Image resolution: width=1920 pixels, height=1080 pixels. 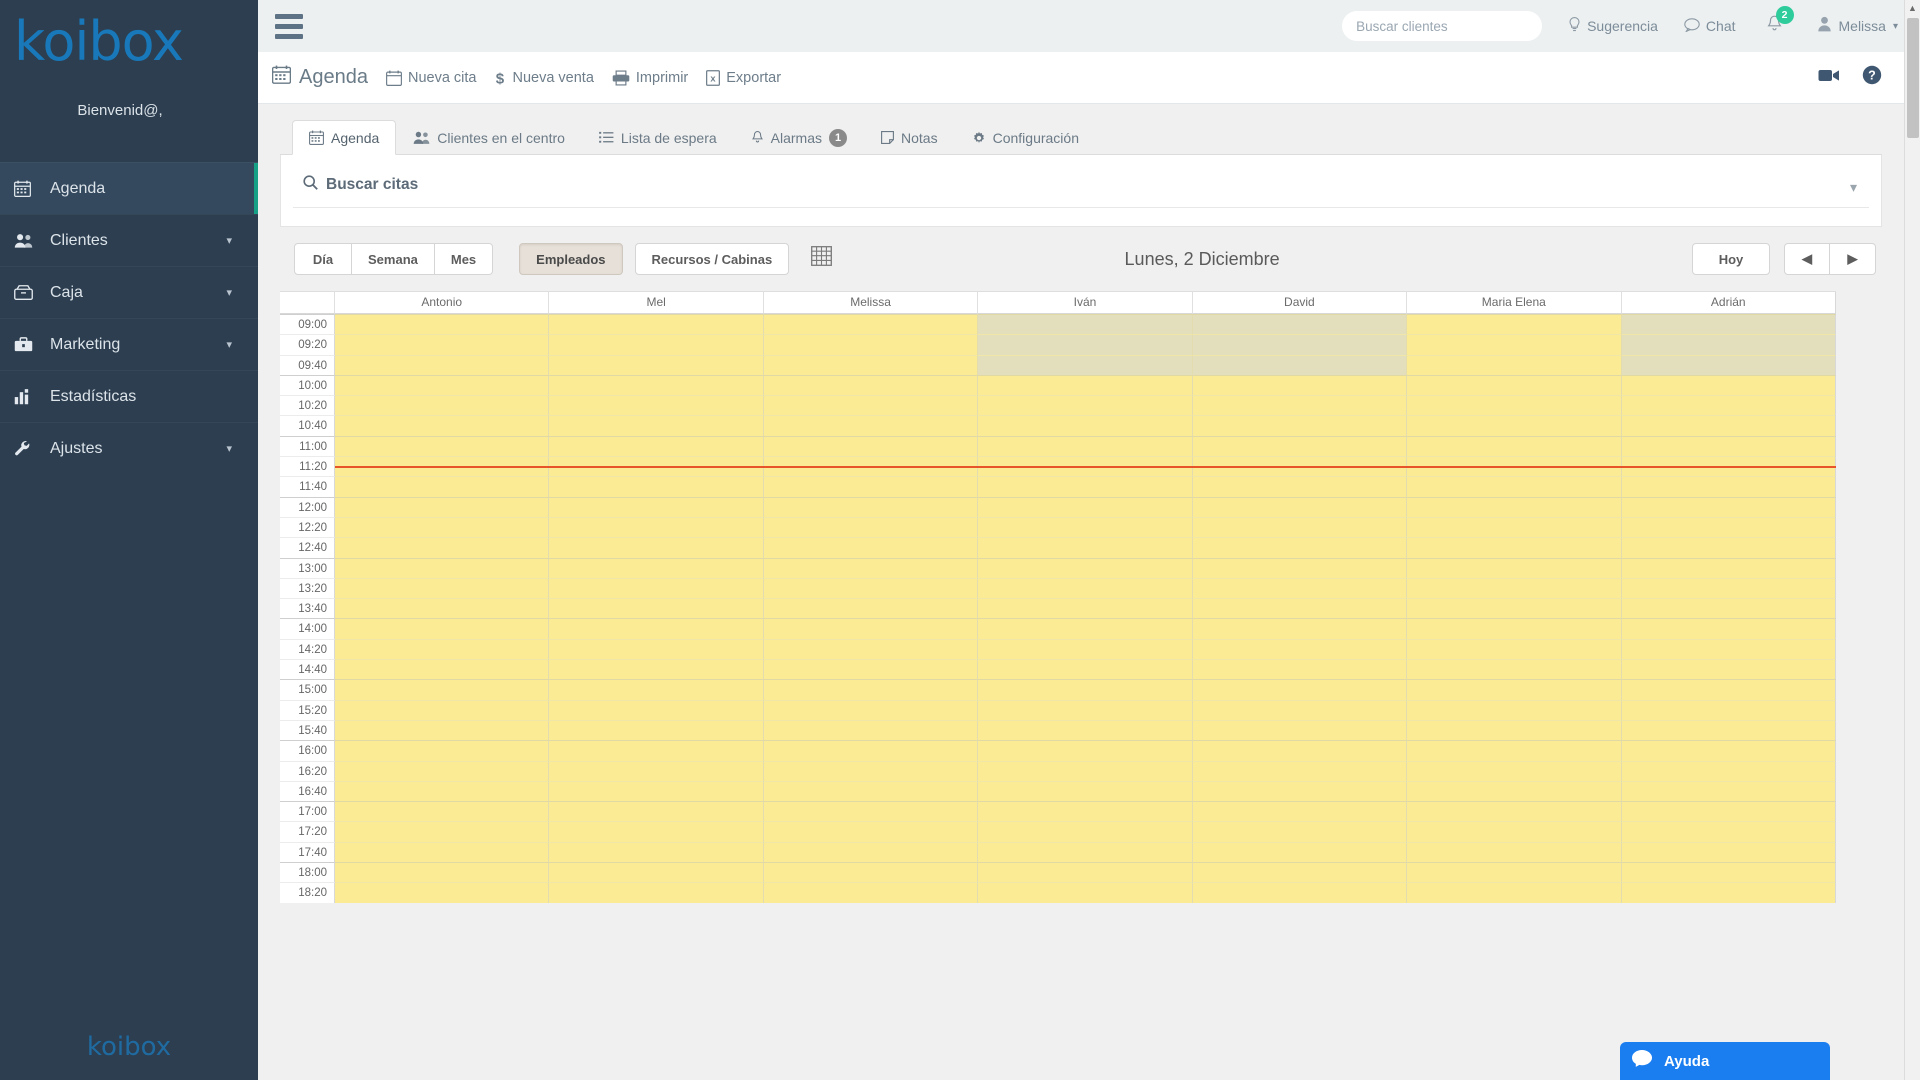 I want to click on video-camera-icon, so click(x=1829, y=78).